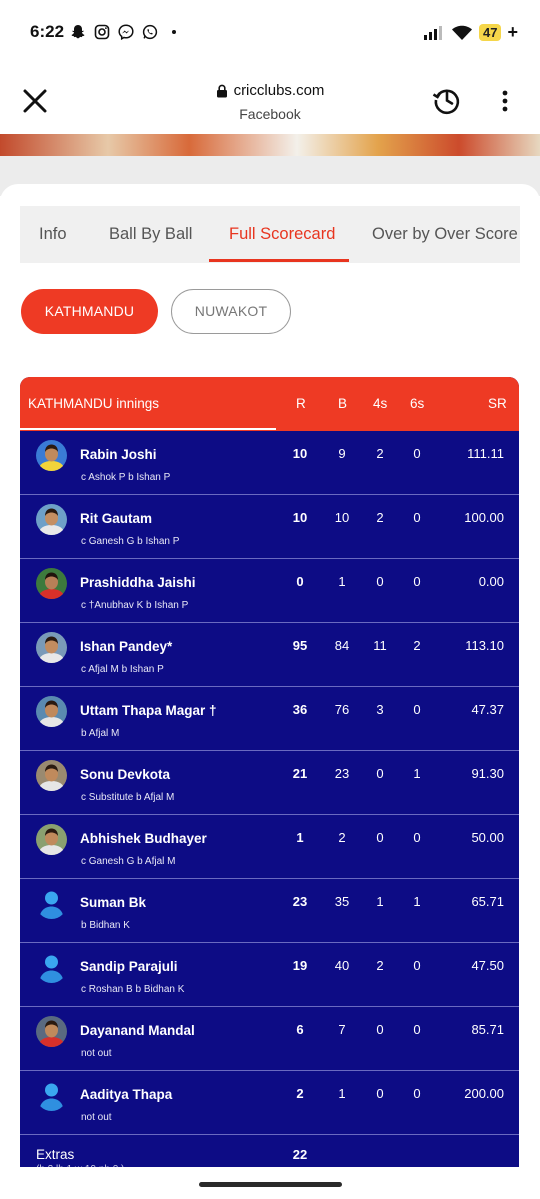  Describe the element at coordinates (269, 911) in the screenshot. I see `table-row: Suman Bk b Bidhan K 23 35 1 1 65.71` at that location.